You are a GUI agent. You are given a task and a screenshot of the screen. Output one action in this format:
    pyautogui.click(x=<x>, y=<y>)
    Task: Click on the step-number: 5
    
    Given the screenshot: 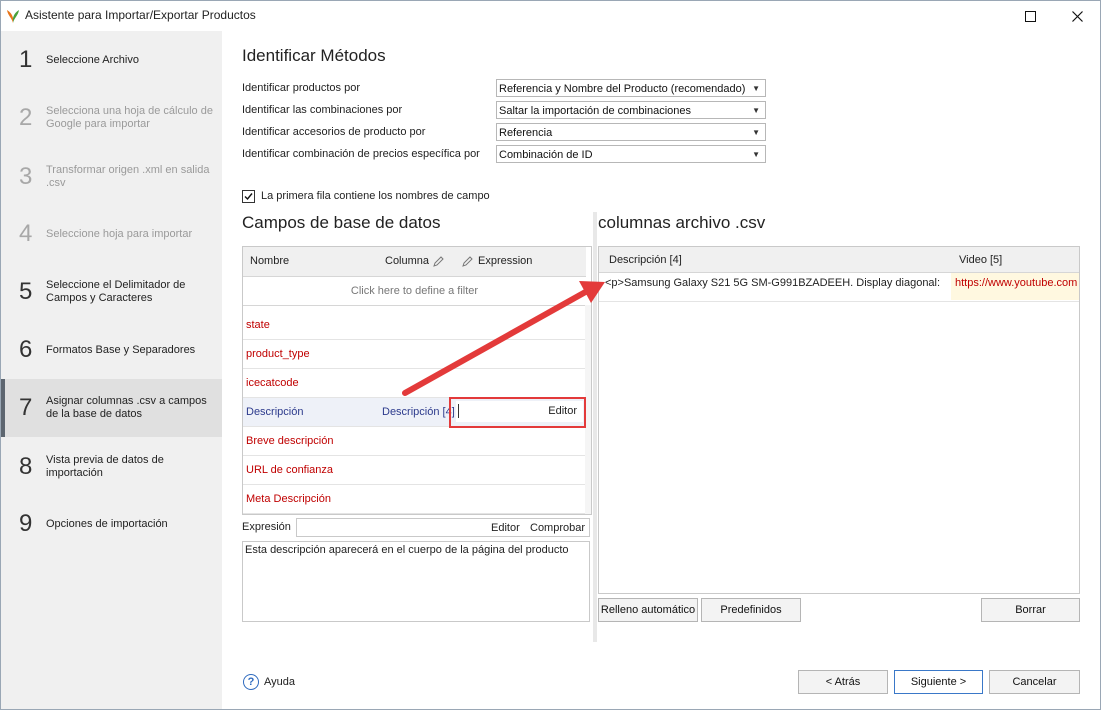 What is the action you would take?
    pyautogui.click(x=26, y=291)
    